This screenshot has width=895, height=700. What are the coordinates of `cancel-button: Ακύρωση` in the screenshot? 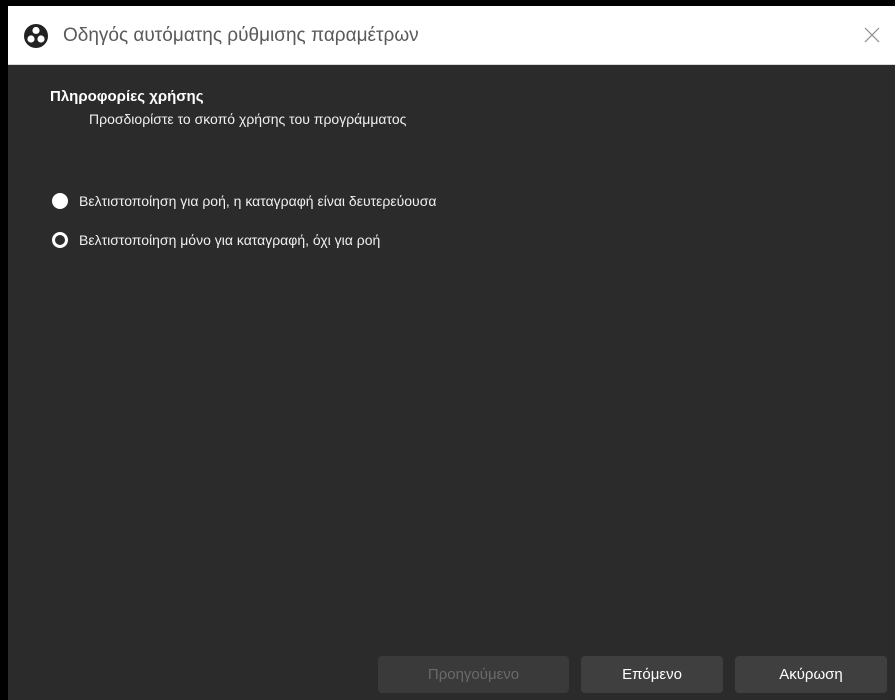 It's located at (811, 674).